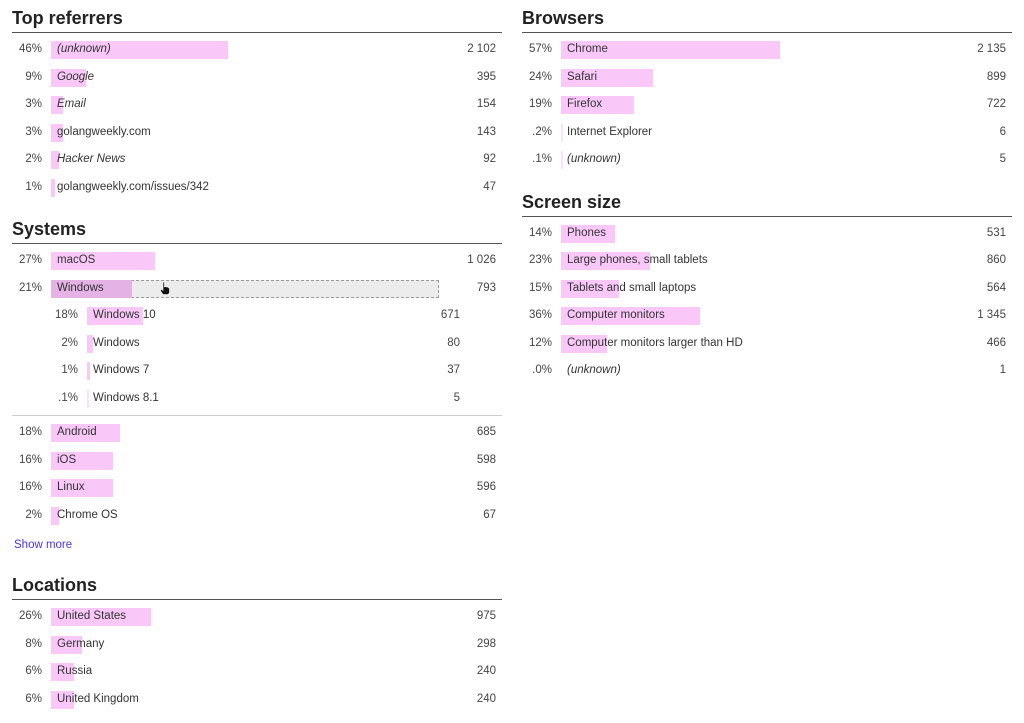 This screenshot has height=723, width=1024. What do you see at coordinates (87, 516) in the screenshot?
I see `row-label: Chrome OS` at bounding box center [87, 516].